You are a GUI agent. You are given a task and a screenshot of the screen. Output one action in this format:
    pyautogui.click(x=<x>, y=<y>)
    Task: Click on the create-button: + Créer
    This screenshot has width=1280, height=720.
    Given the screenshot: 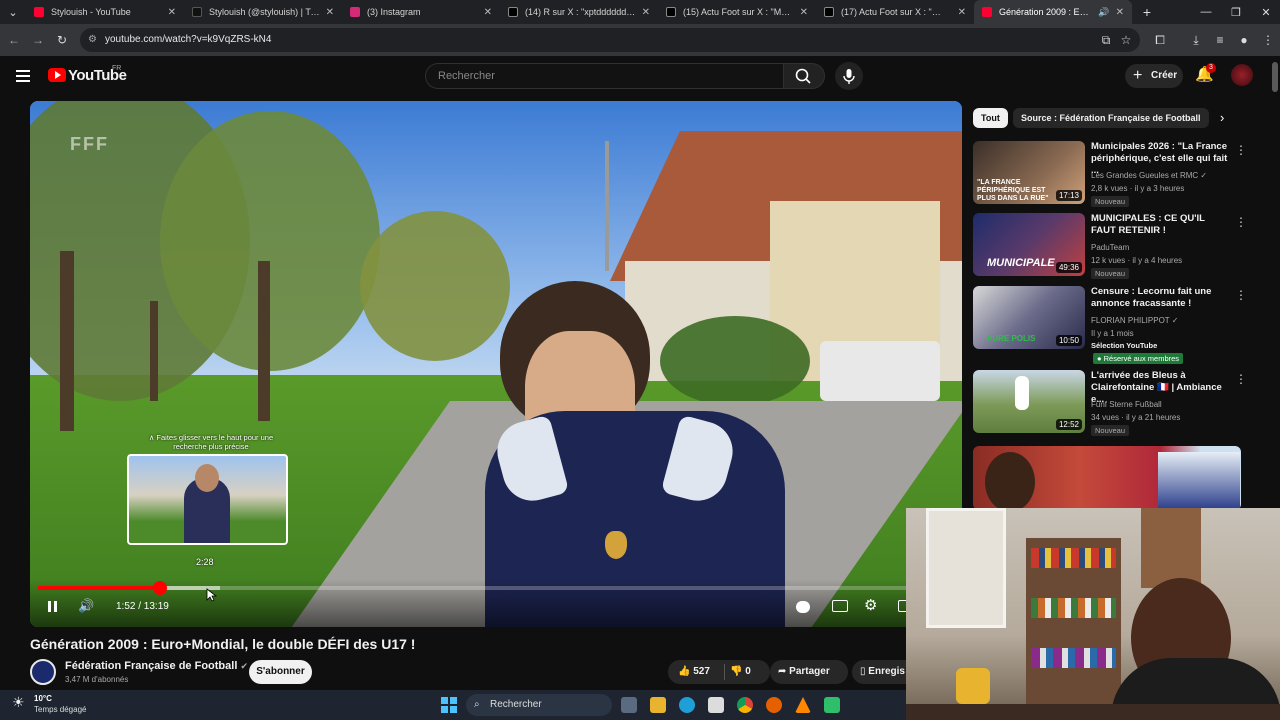 What is the action you would take?
    pyautogui.click(x=1154, y=76)
    